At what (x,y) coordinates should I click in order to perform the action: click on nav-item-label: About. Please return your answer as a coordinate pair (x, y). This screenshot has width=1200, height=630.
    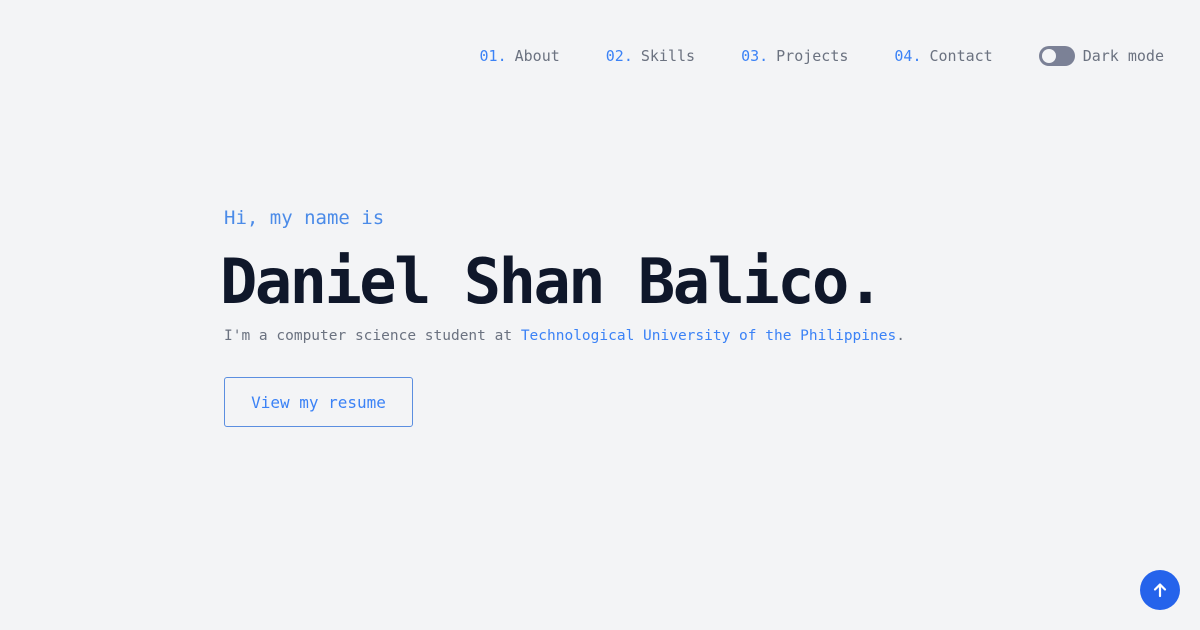
    Looking at the image, I should click on (537, 56).